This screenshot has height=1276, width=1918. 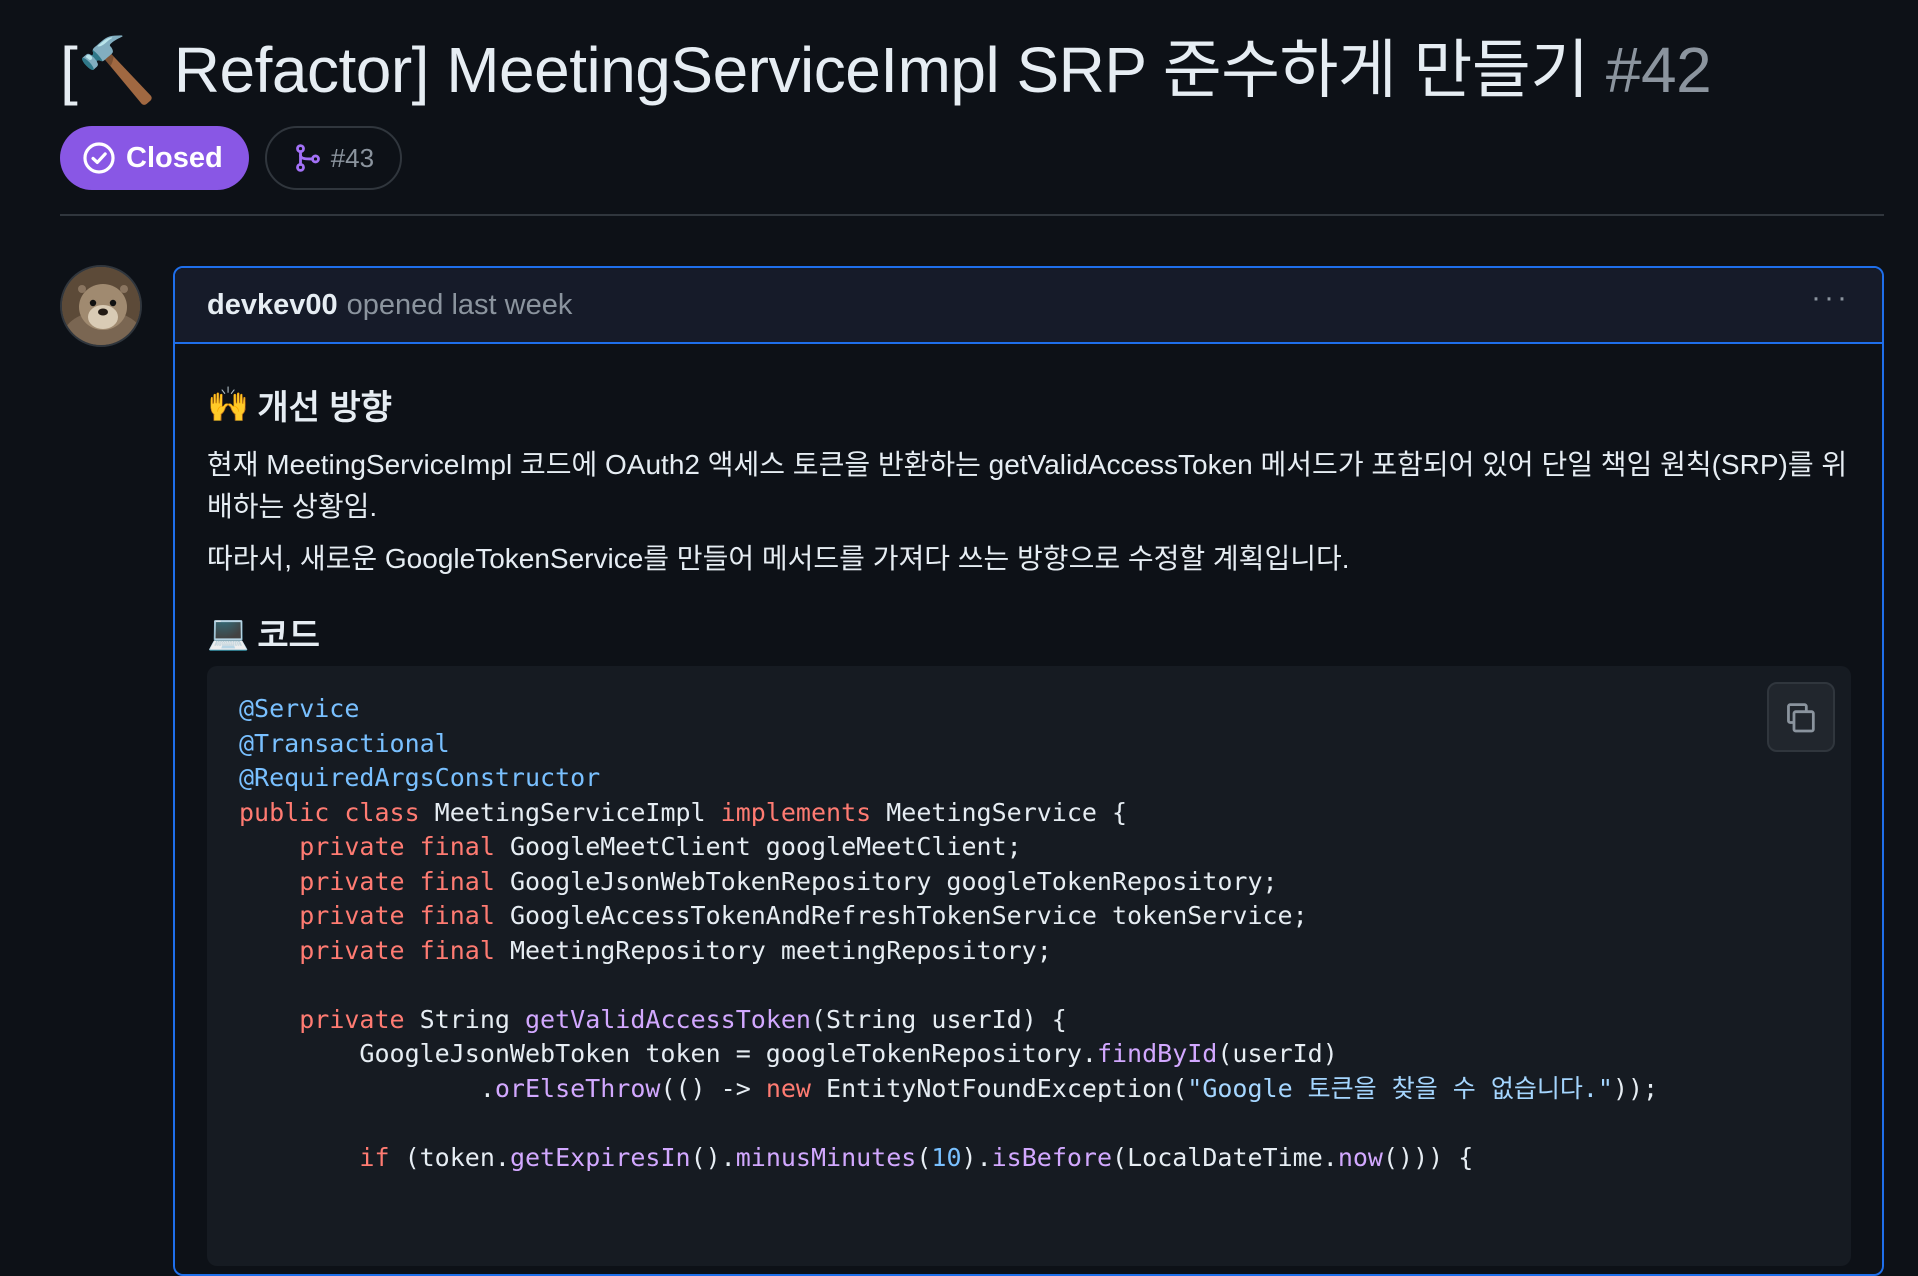 I want to click on code-token: if, so click(x=382, y=1157).